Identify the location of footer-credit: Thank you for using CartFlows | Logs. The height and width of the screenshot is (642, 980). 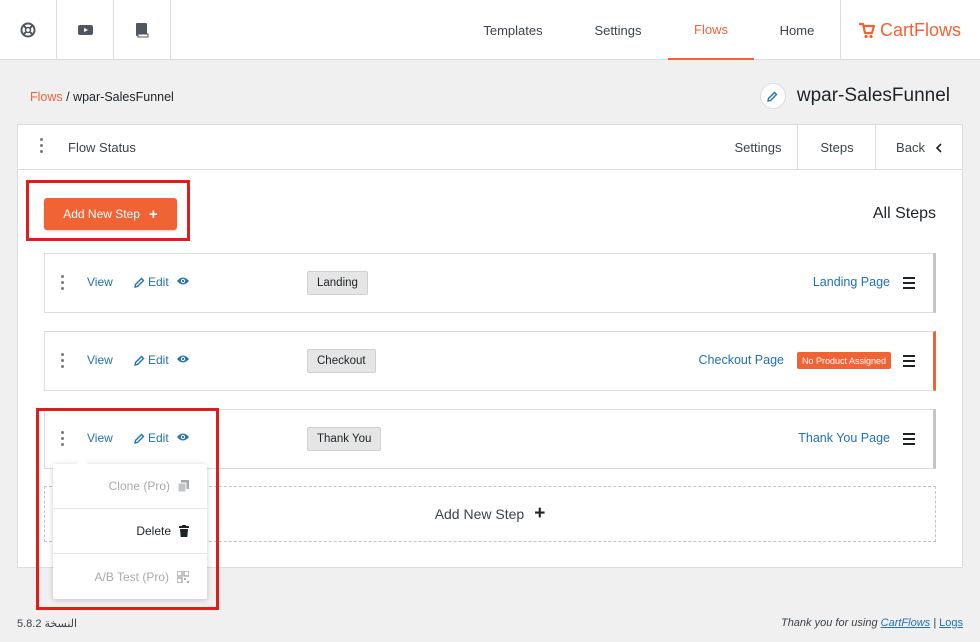
(872, 623).